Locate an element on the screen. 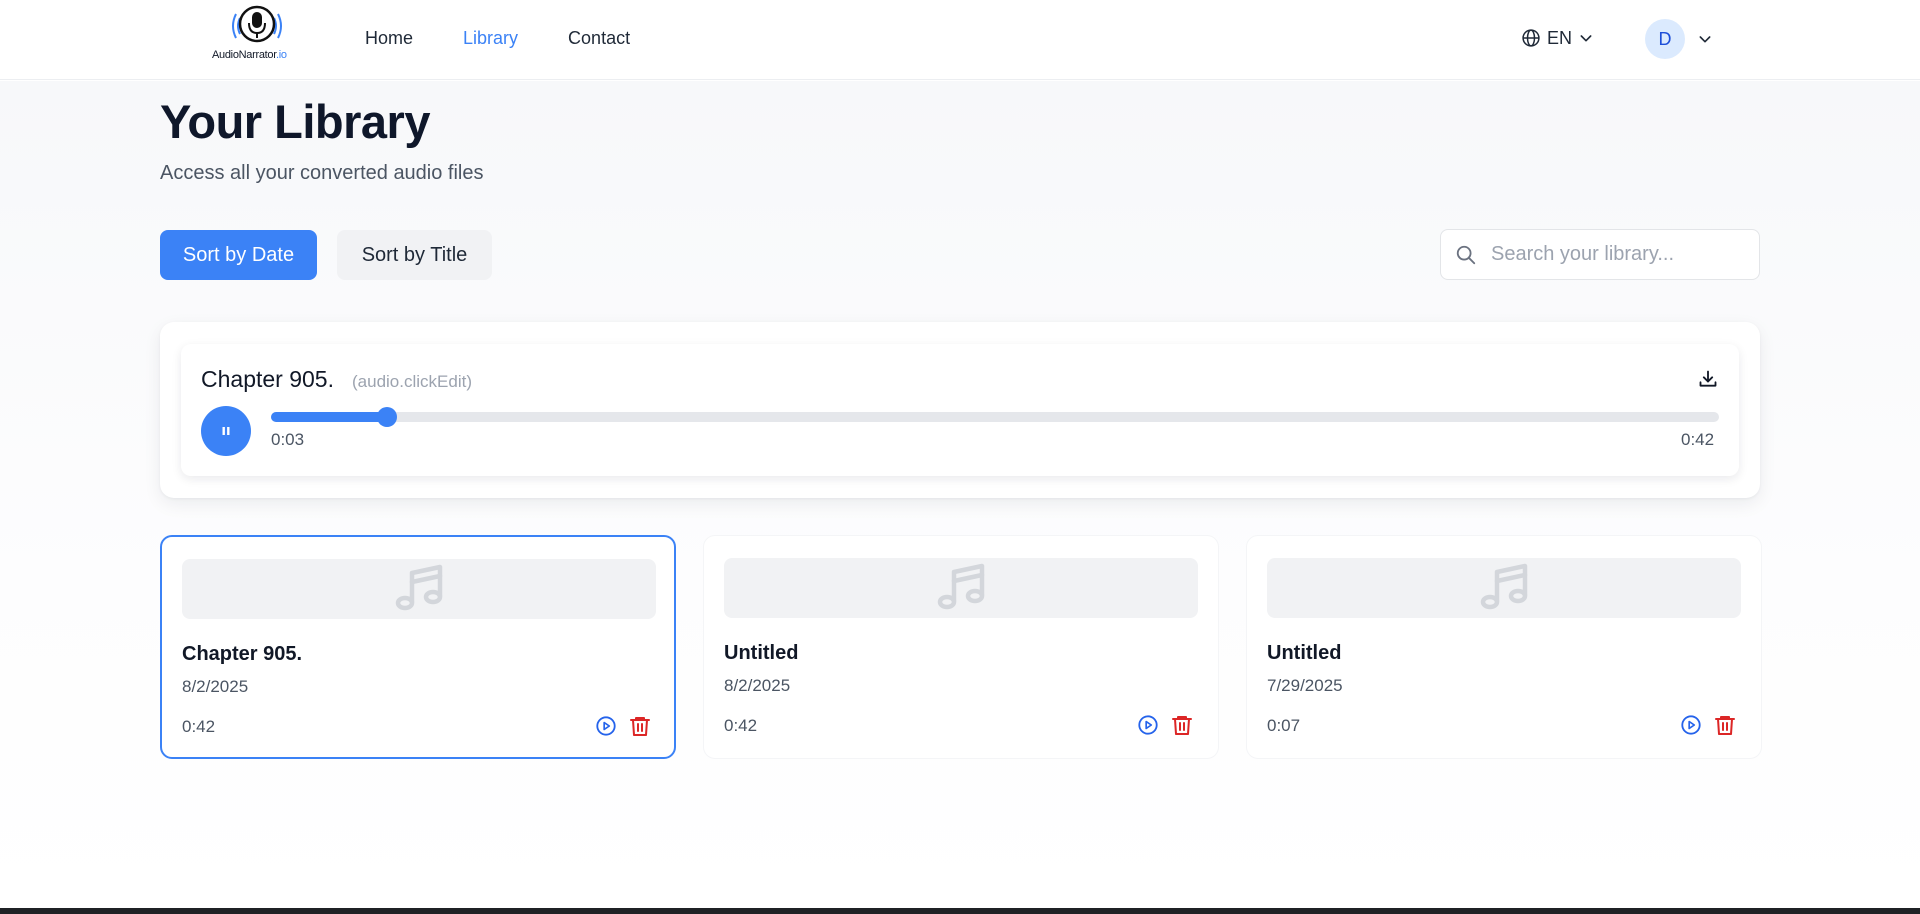 Image resolution: width=1920 pixels, height=914 pixels. main-nav: Home Library Contact is located at coordinates (497, 38).